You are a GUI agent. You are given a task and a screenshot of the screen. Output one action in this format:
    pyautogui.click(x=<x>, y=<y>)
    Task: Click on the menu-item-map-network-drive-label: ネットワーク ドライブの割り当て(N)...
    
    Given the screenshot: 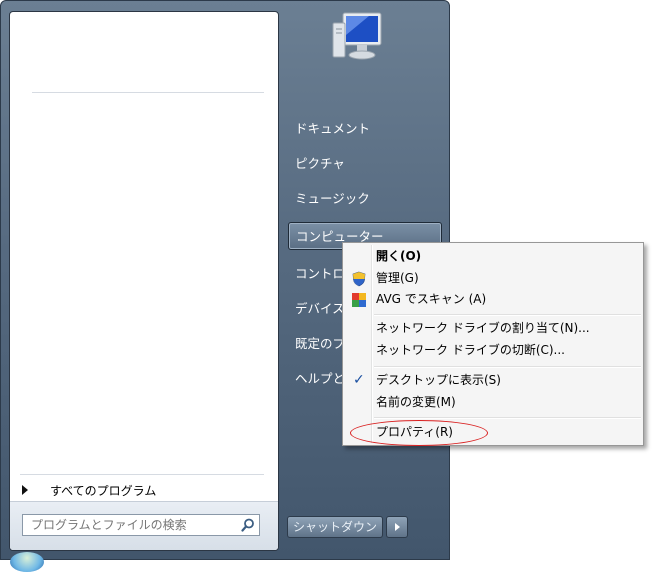 What is the action you would take?
    pyautogui.click(x=483, y=328)
    